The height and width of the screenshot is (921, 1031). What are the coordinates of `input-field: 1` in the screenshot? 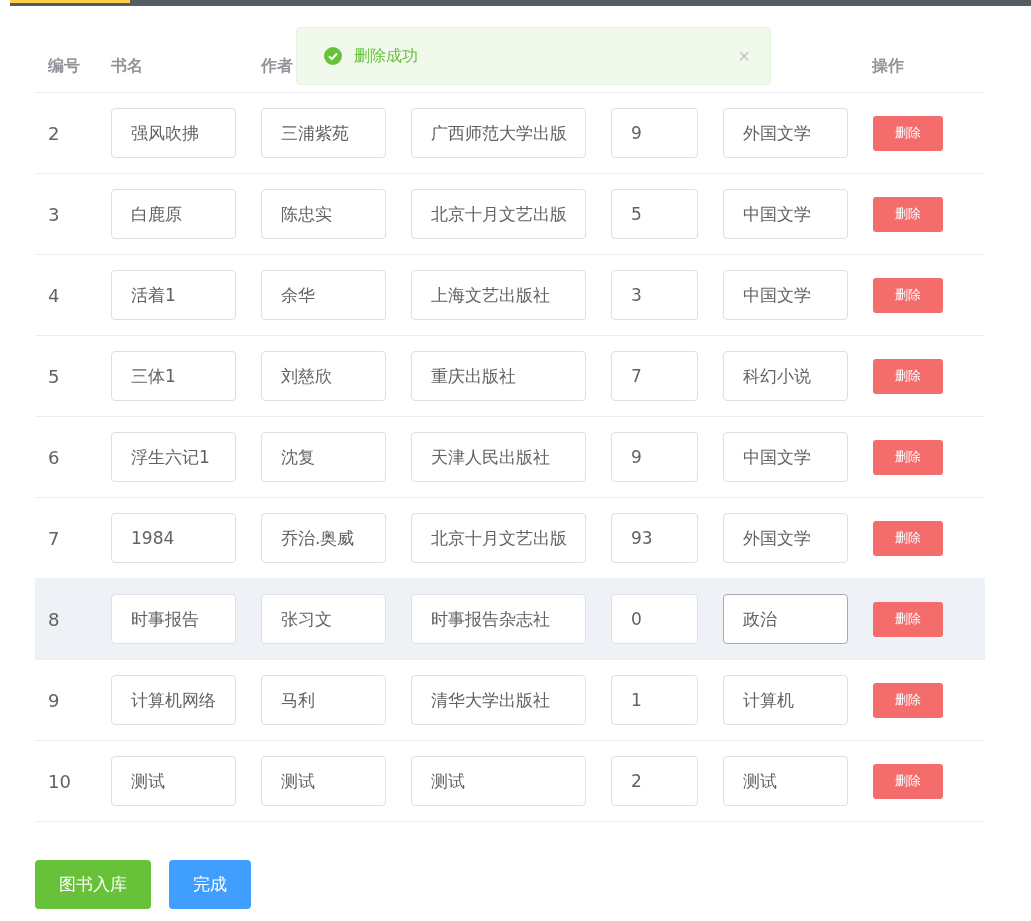 It's located at (654, 700).